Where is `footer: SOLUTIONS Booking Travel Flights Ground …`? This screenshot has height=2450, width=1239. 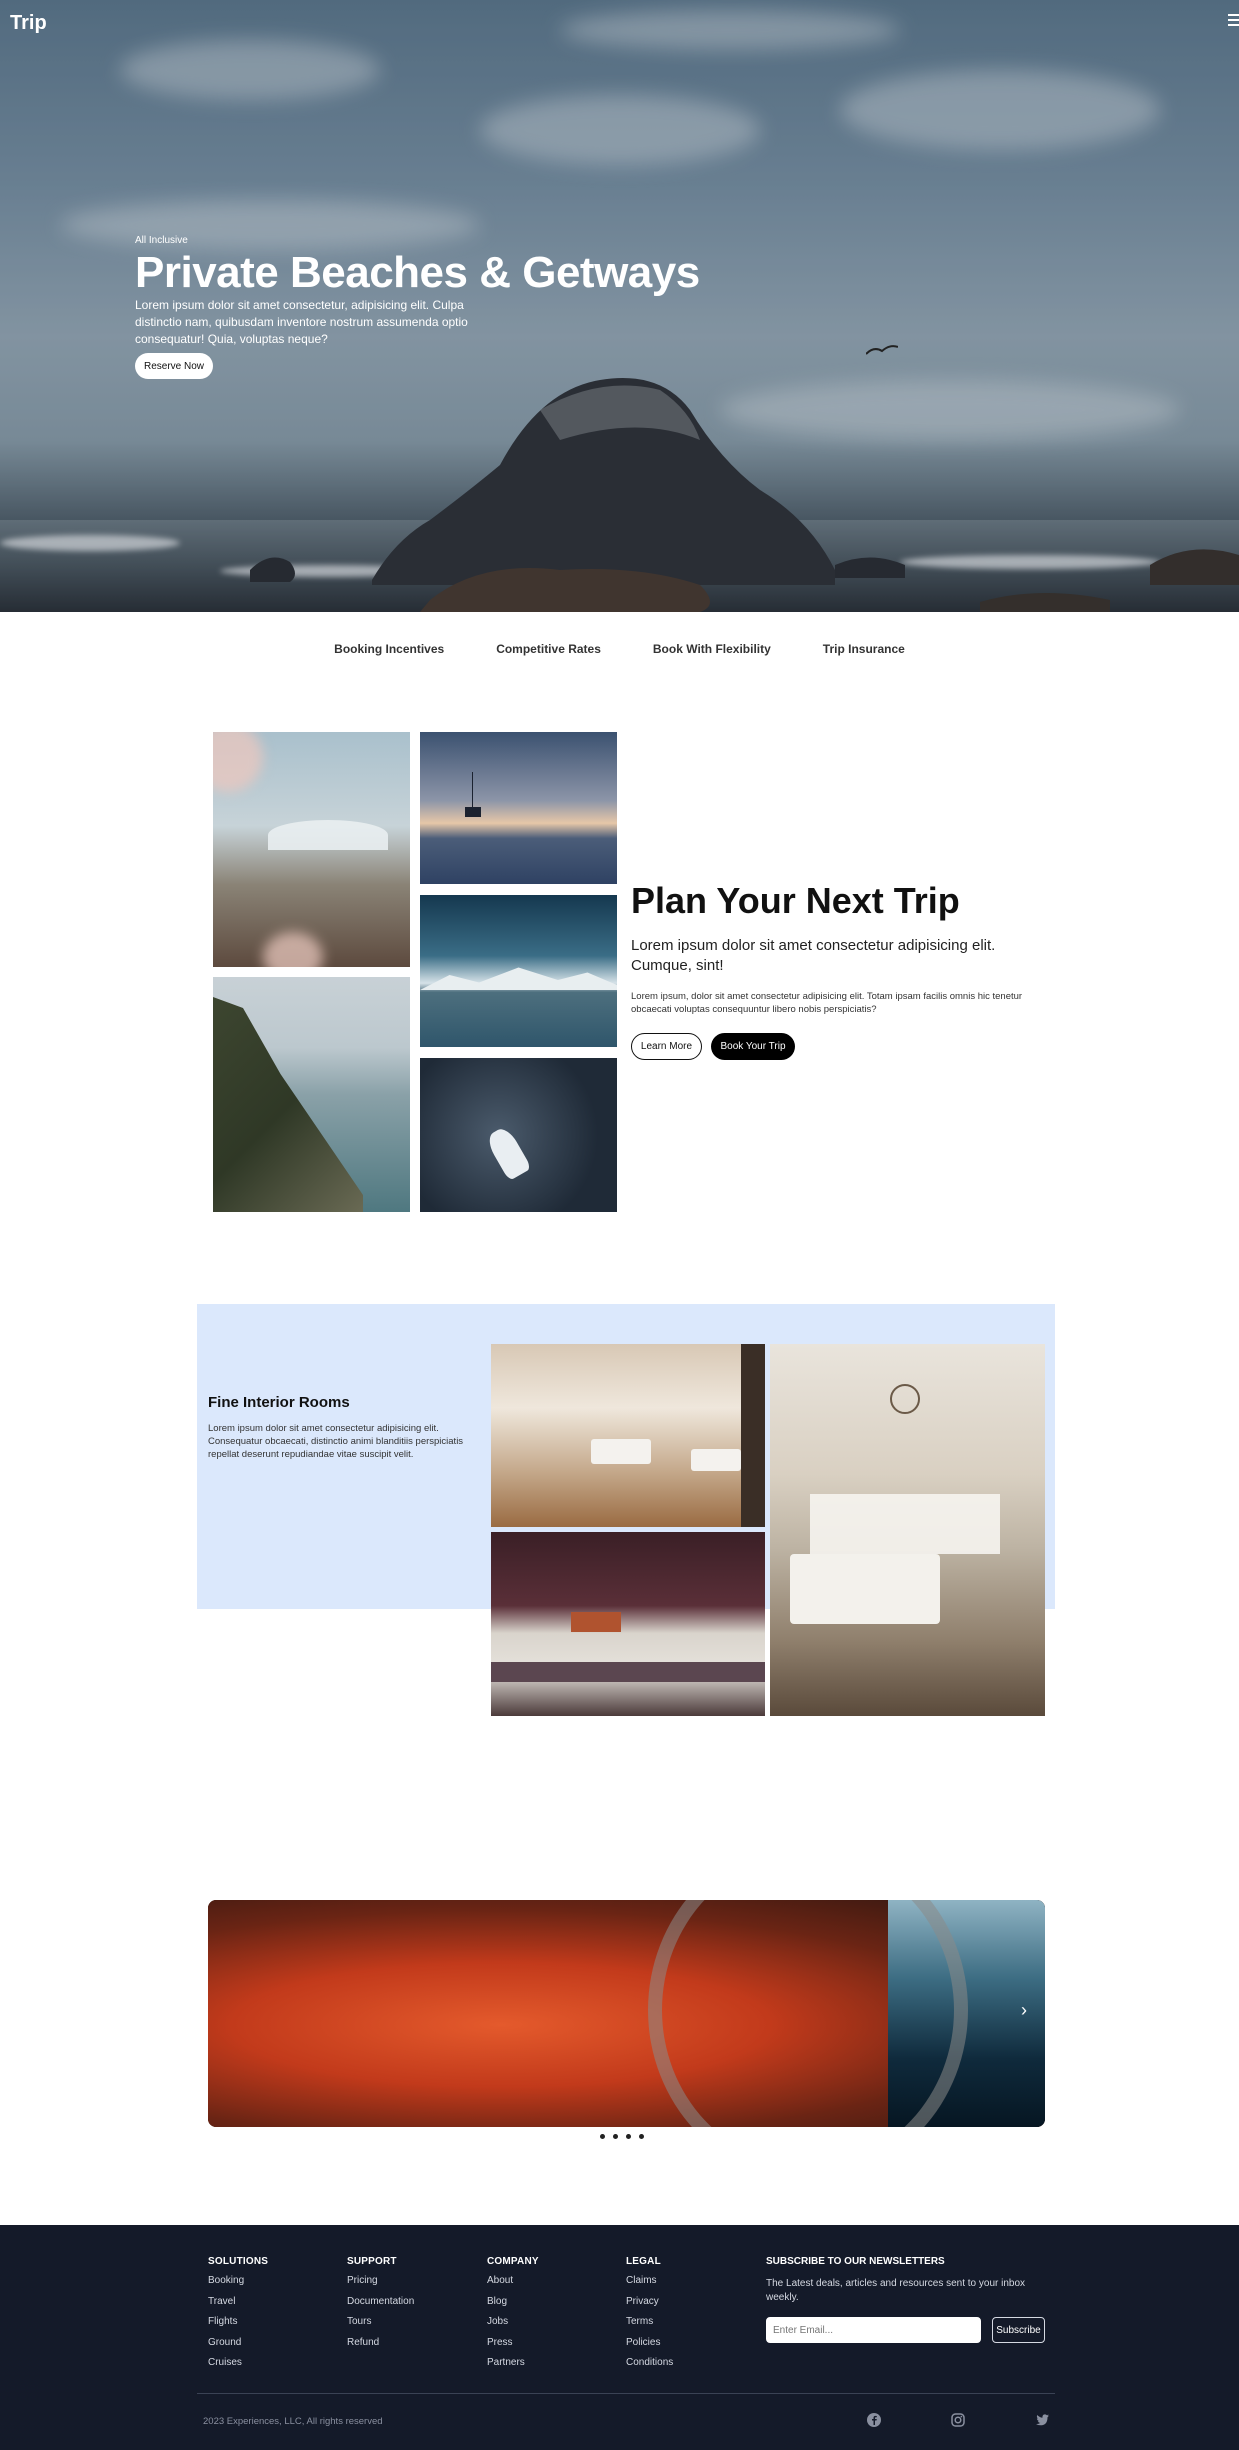 footer: SOLUTIONS Booking Travel Flights Ground … is located at coordinates (619, 2337).